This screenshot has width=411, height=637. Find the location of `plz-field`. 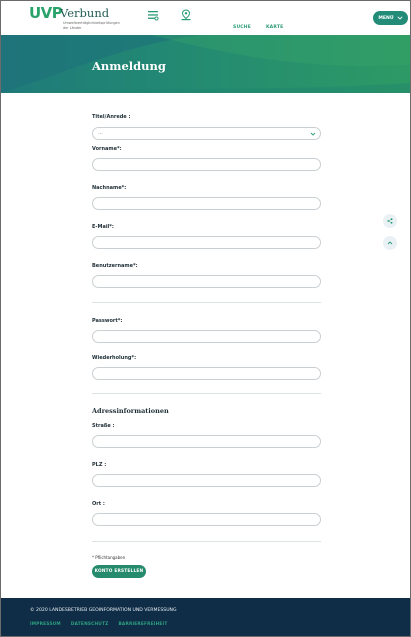

plz-field is located at coordinates (206, 480).